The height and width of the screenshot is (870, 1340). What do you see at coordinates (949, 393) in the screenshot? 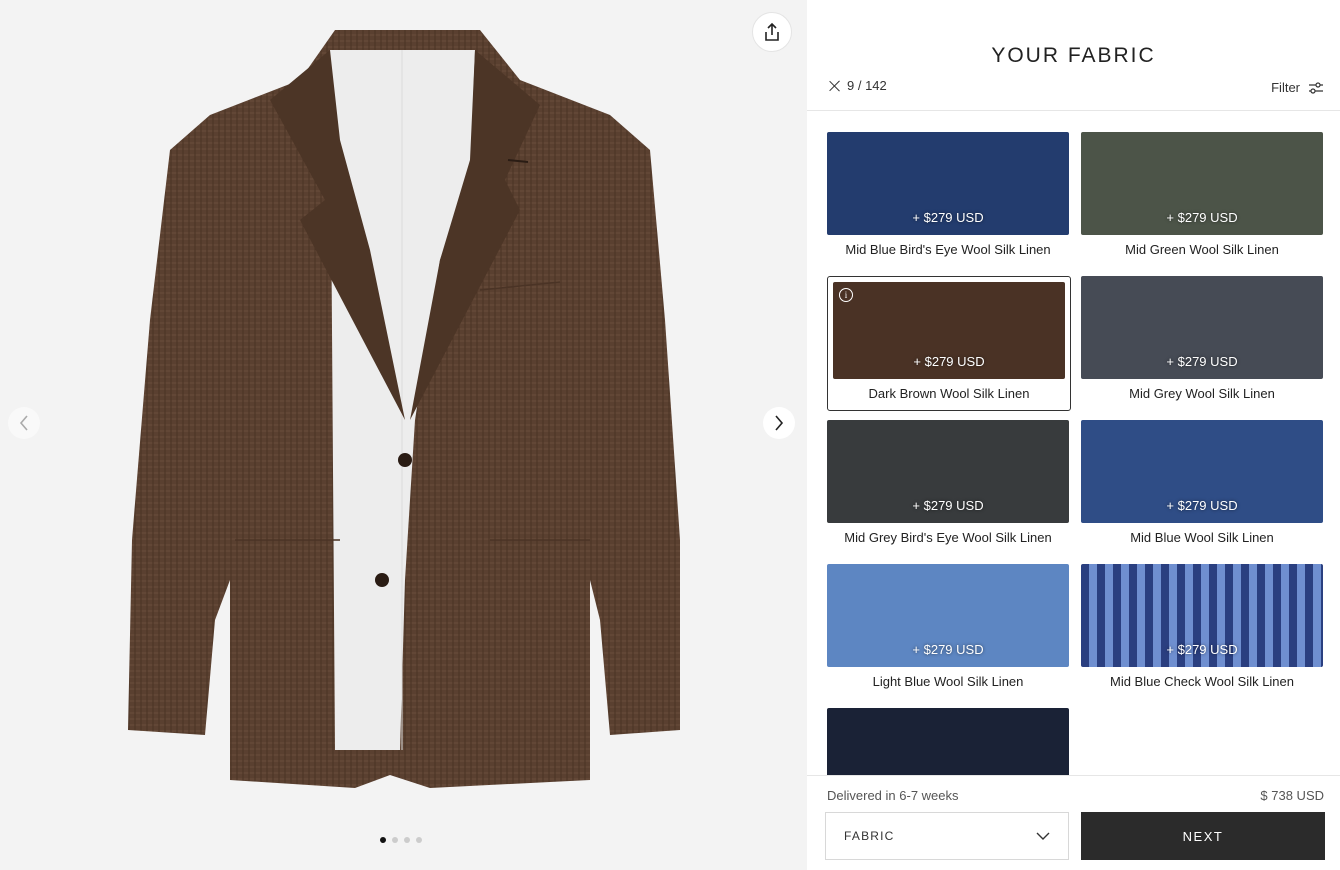
I see `fabric-name: Dark Brown Wool Silk Linen` at bounding box center [949, 393].